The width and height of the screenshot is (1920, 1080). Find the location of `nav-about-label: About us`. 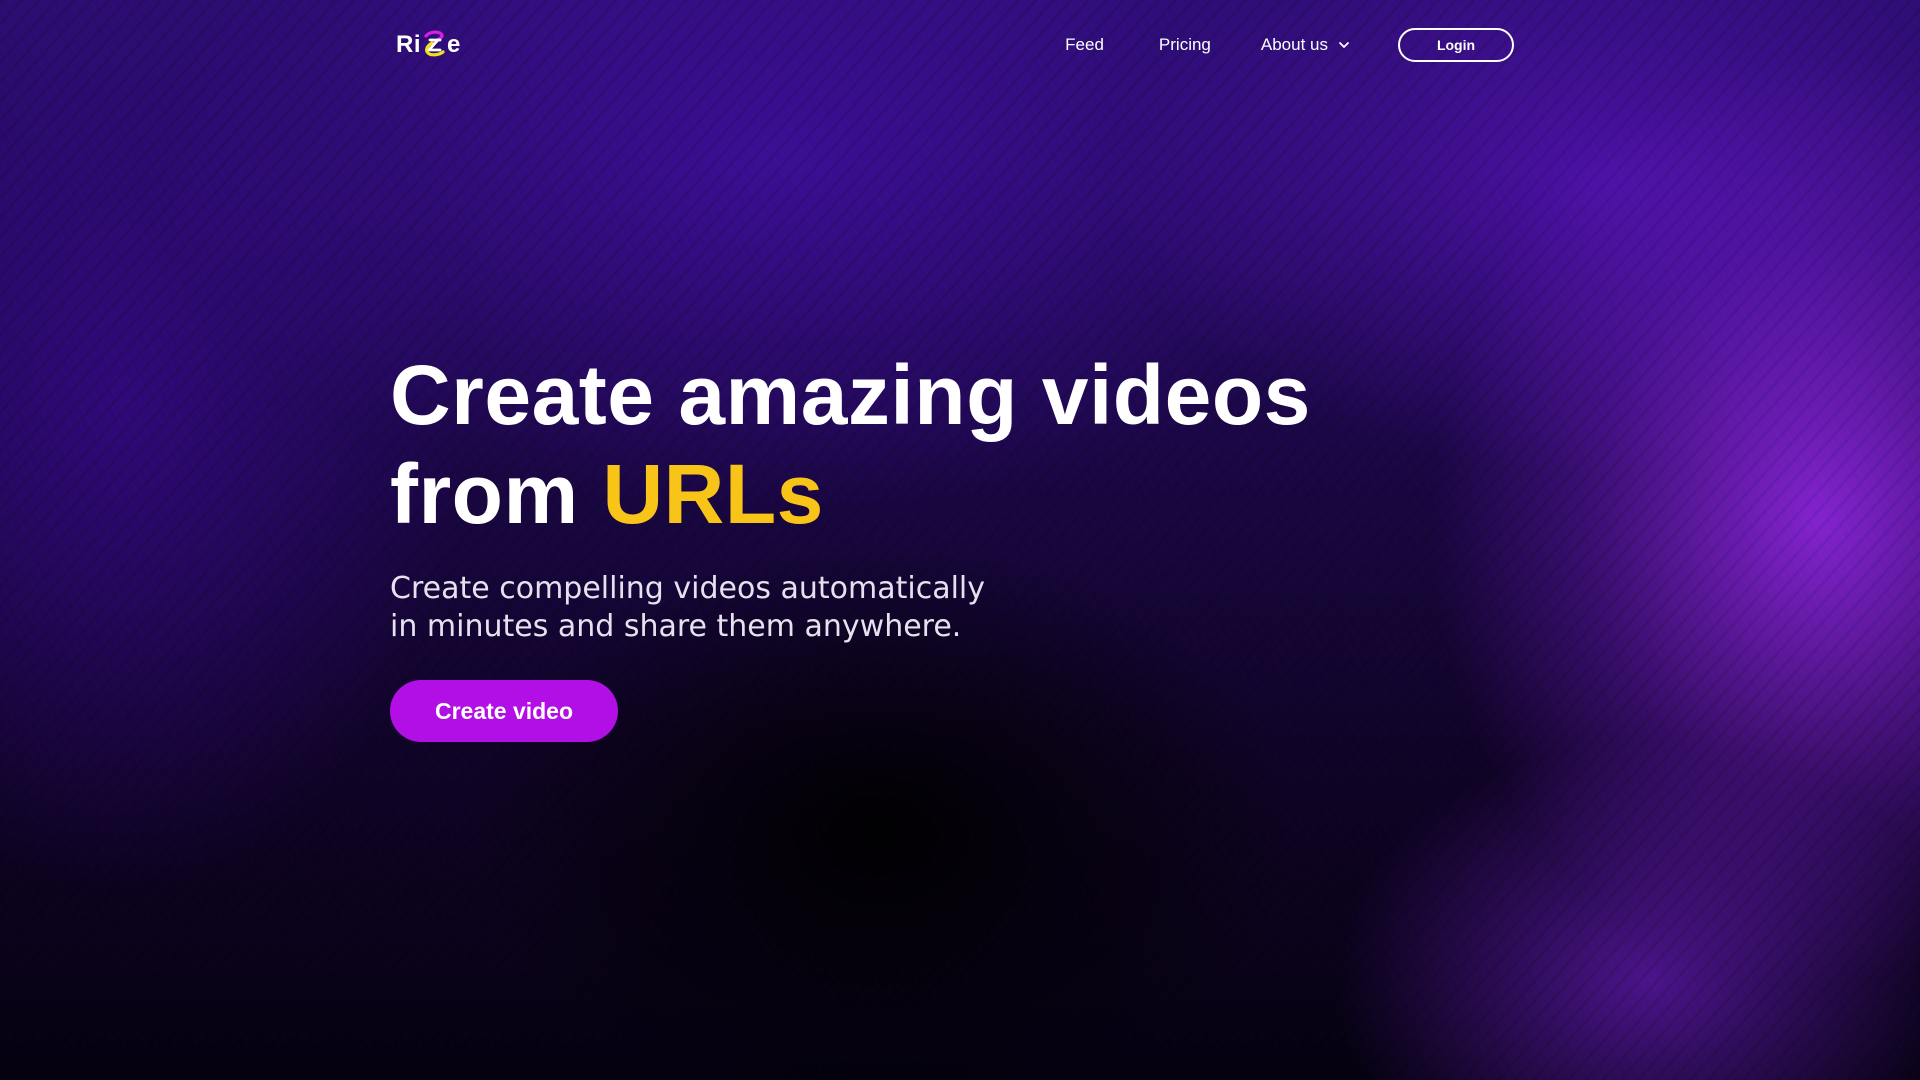

nav-about-label: About us is located at coordinates (1294, 44).